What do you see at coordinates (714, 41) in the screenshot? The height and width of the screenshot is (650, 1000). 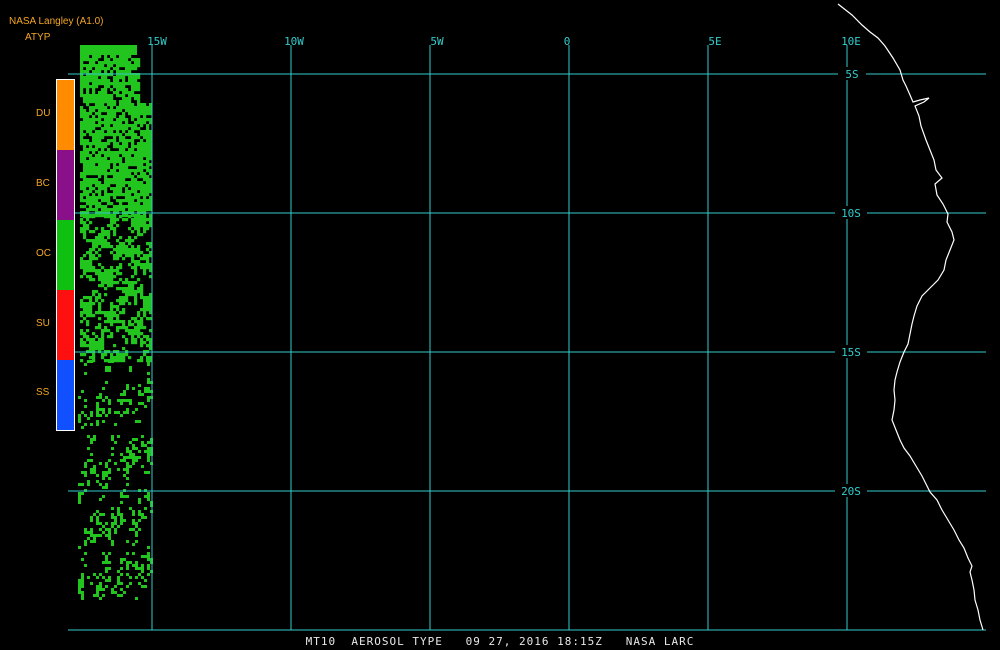 I see `lon-label-5e: 5E` at bounding box center [714, 41].